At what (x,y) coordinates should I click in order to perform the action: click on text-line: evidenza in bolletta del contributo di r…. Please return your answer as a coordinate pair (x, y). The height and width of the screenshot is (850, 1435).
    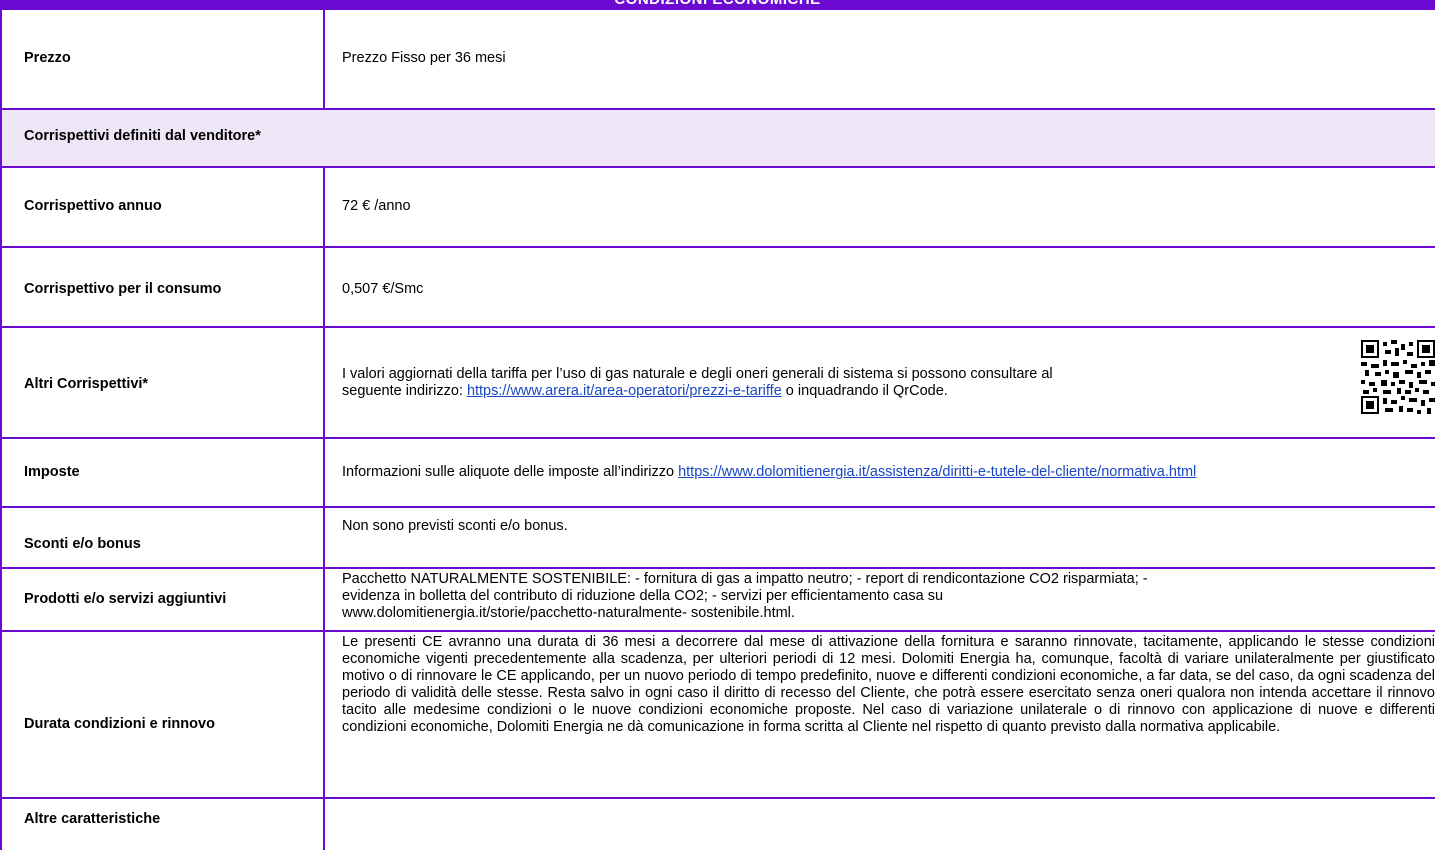
    Looking at the image, I should click on (643, 596).